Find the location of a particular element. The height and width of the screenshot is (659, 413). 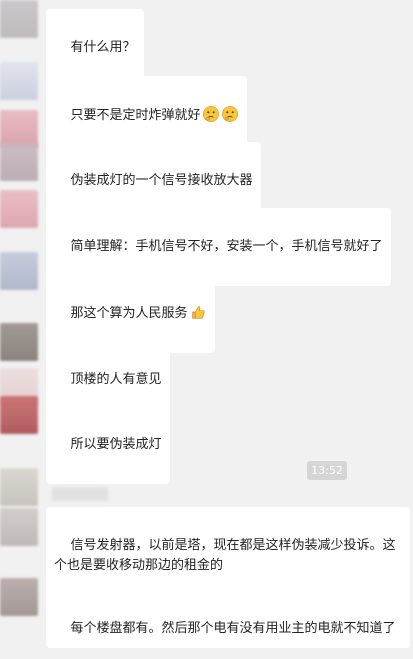

message-bubble: 所以要伪装成灯 is located at coordinates (108, 445).